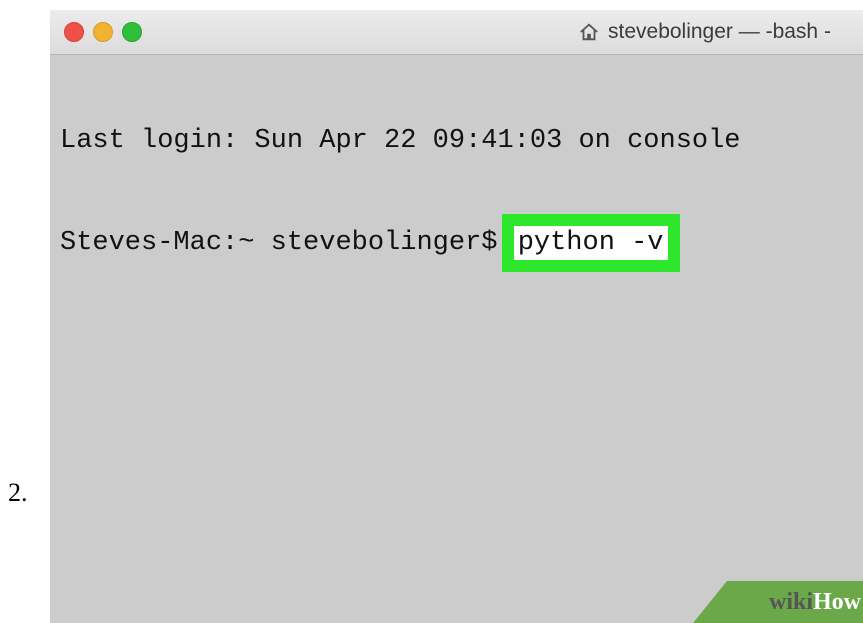  I want to click on window-title-text: stevebolinger — -bash -, so click(719, 31).